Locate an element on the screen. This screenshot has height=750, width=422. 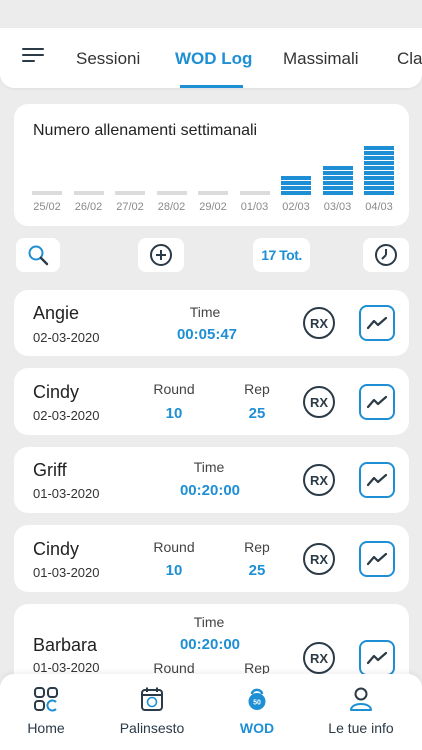
total-count: 17 Tot. is located at coordinates (281, 255).